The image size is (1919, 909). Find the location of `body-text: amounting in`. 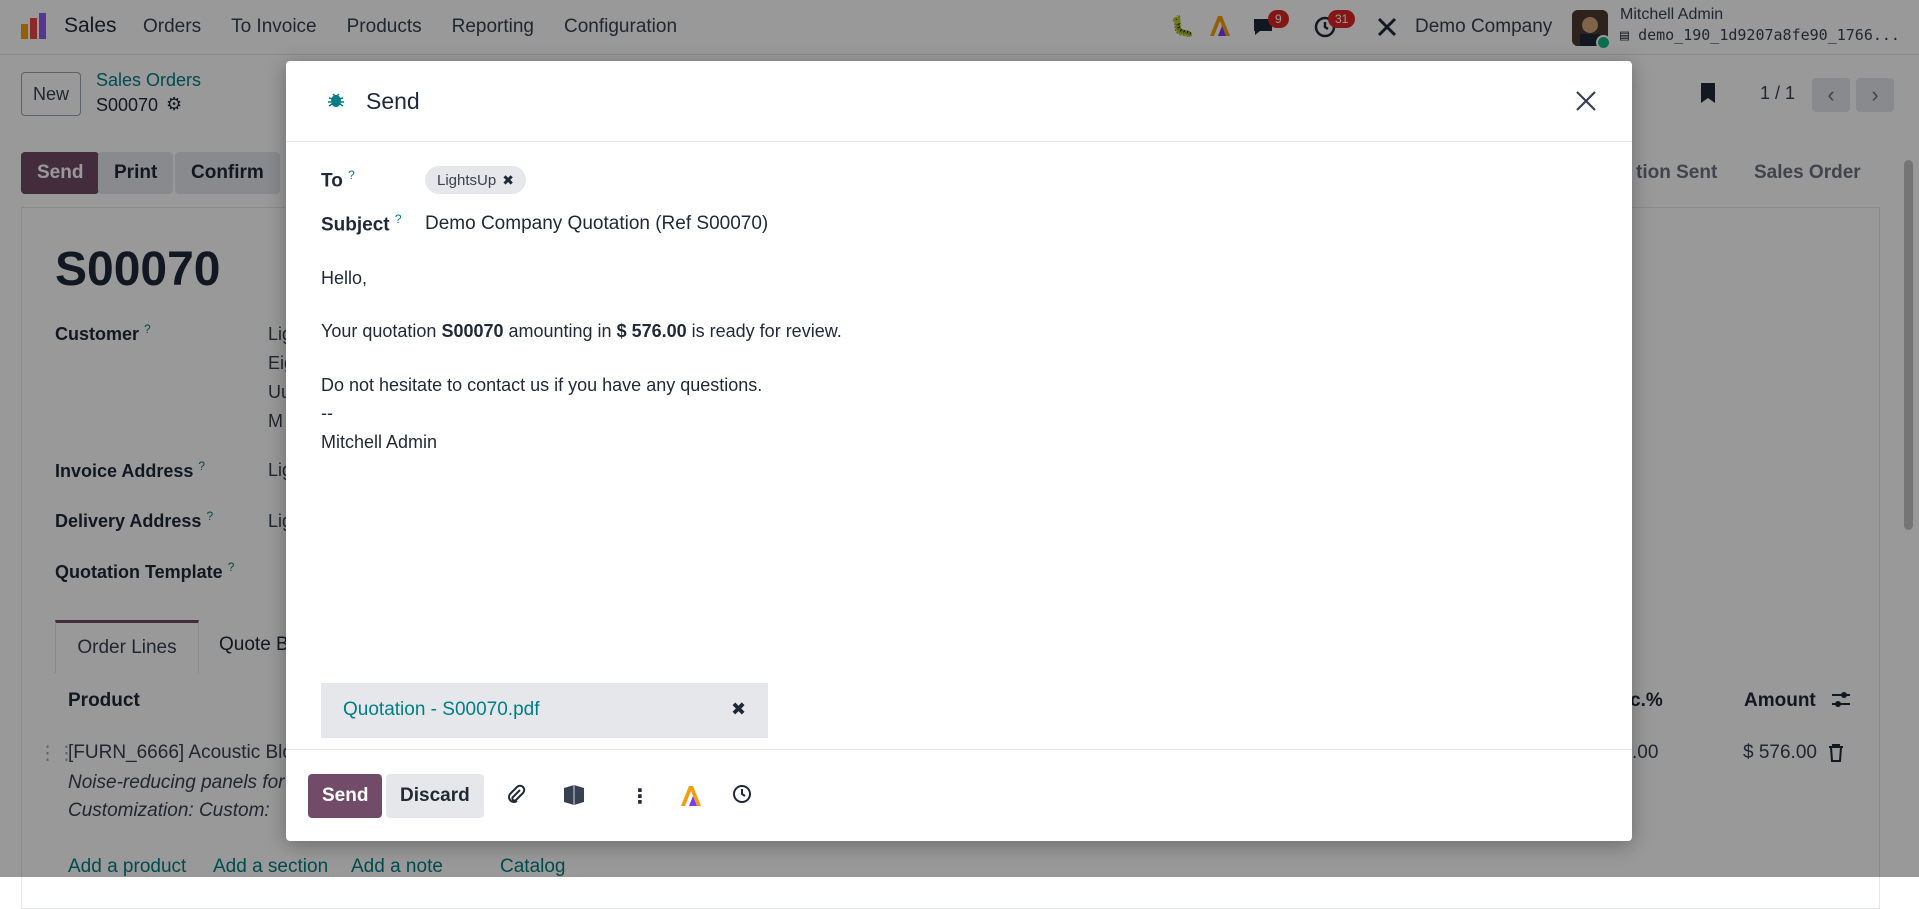

body-text: amounting in is located at coordinates (560, 331).